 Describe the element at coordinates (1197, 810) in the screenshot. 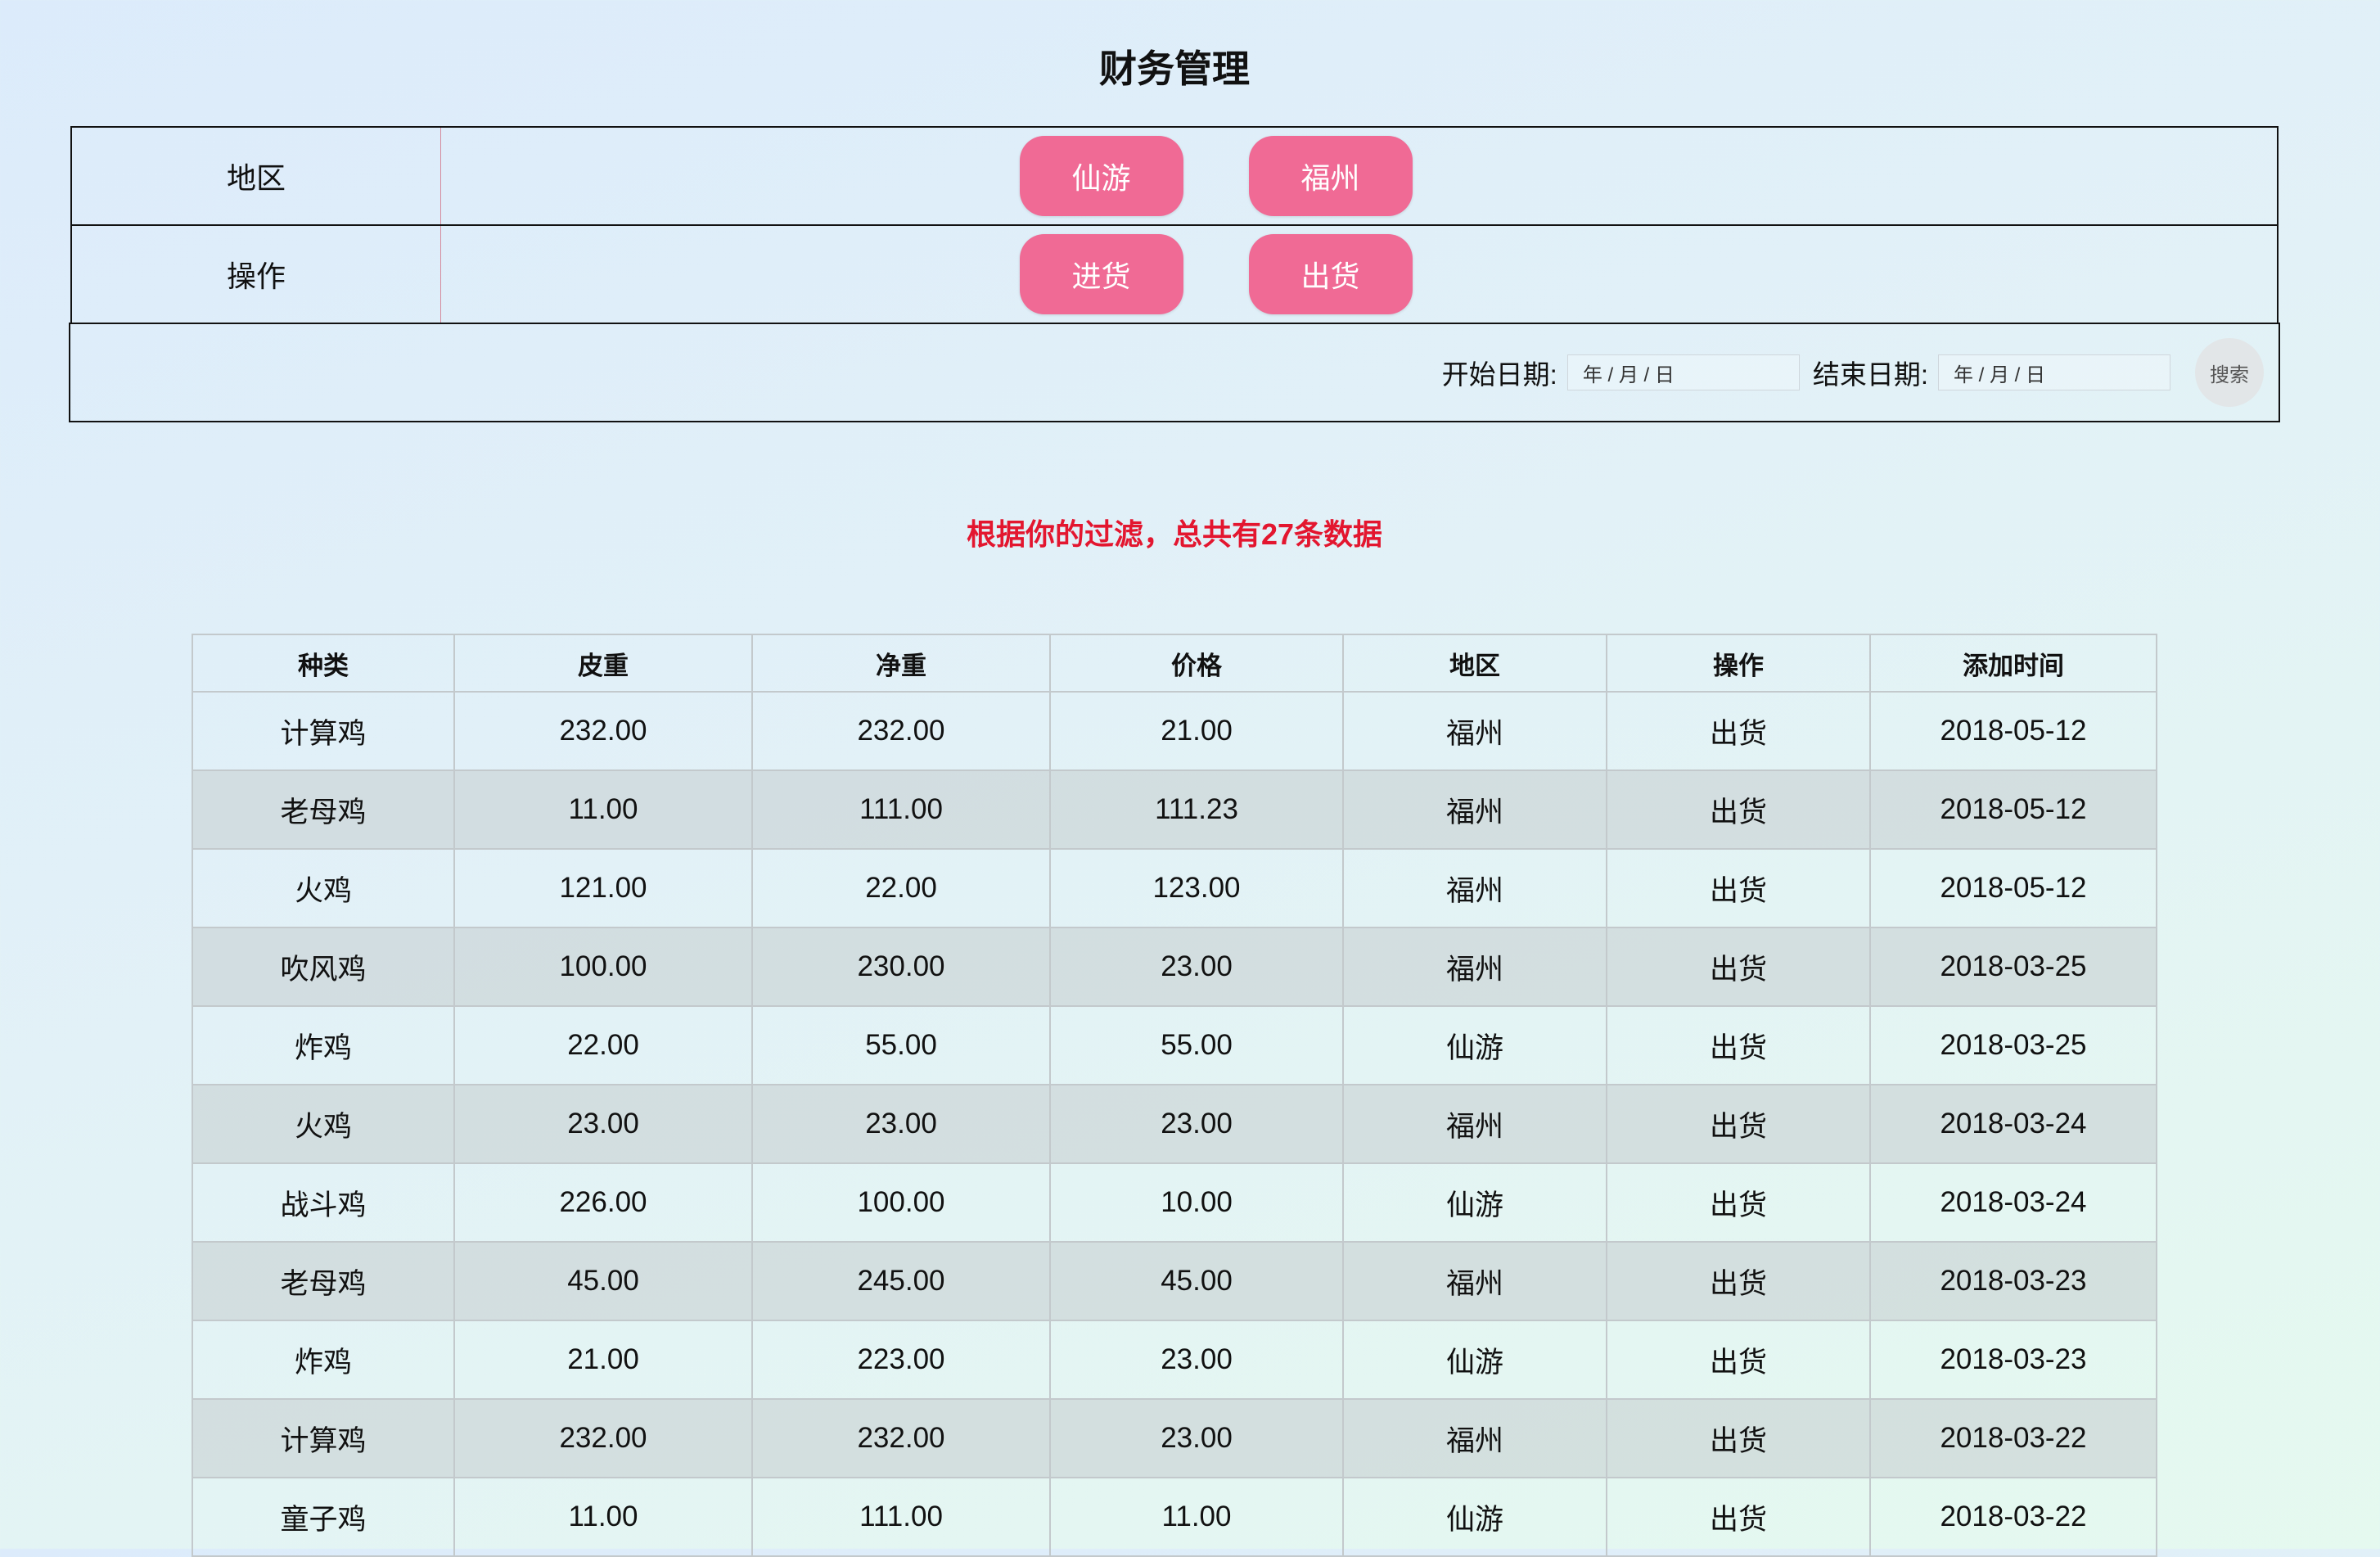

I see `table-cell: 111.23` at that location.